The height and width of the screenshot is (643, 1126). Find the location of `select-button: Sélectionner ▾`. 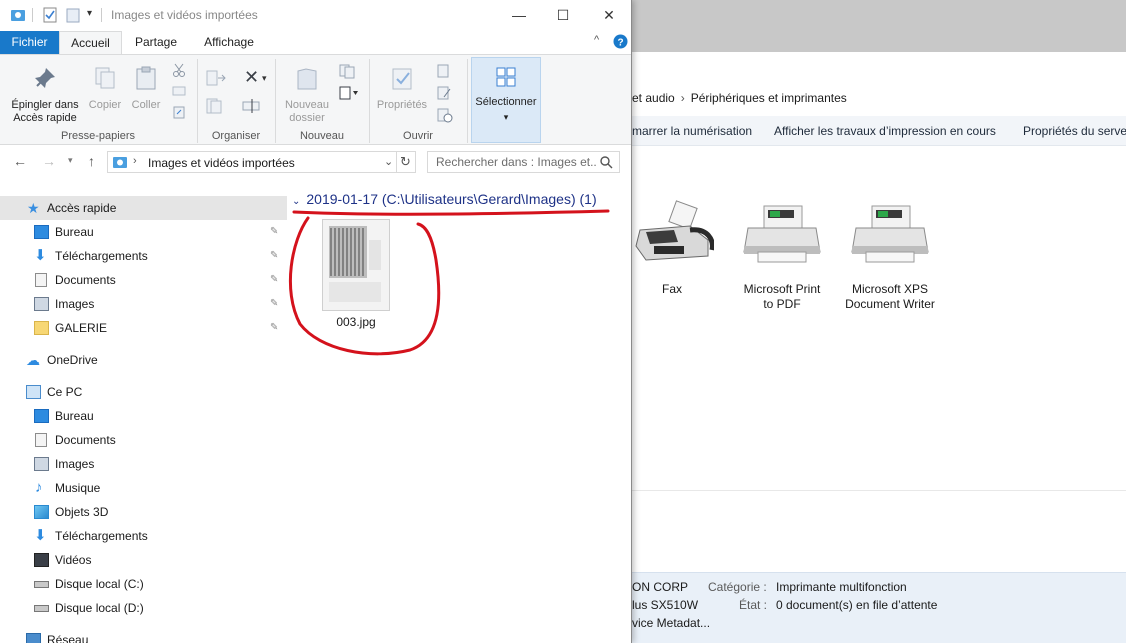

select-button: Sélectionner ▾ is located at coordinates (506, 100).